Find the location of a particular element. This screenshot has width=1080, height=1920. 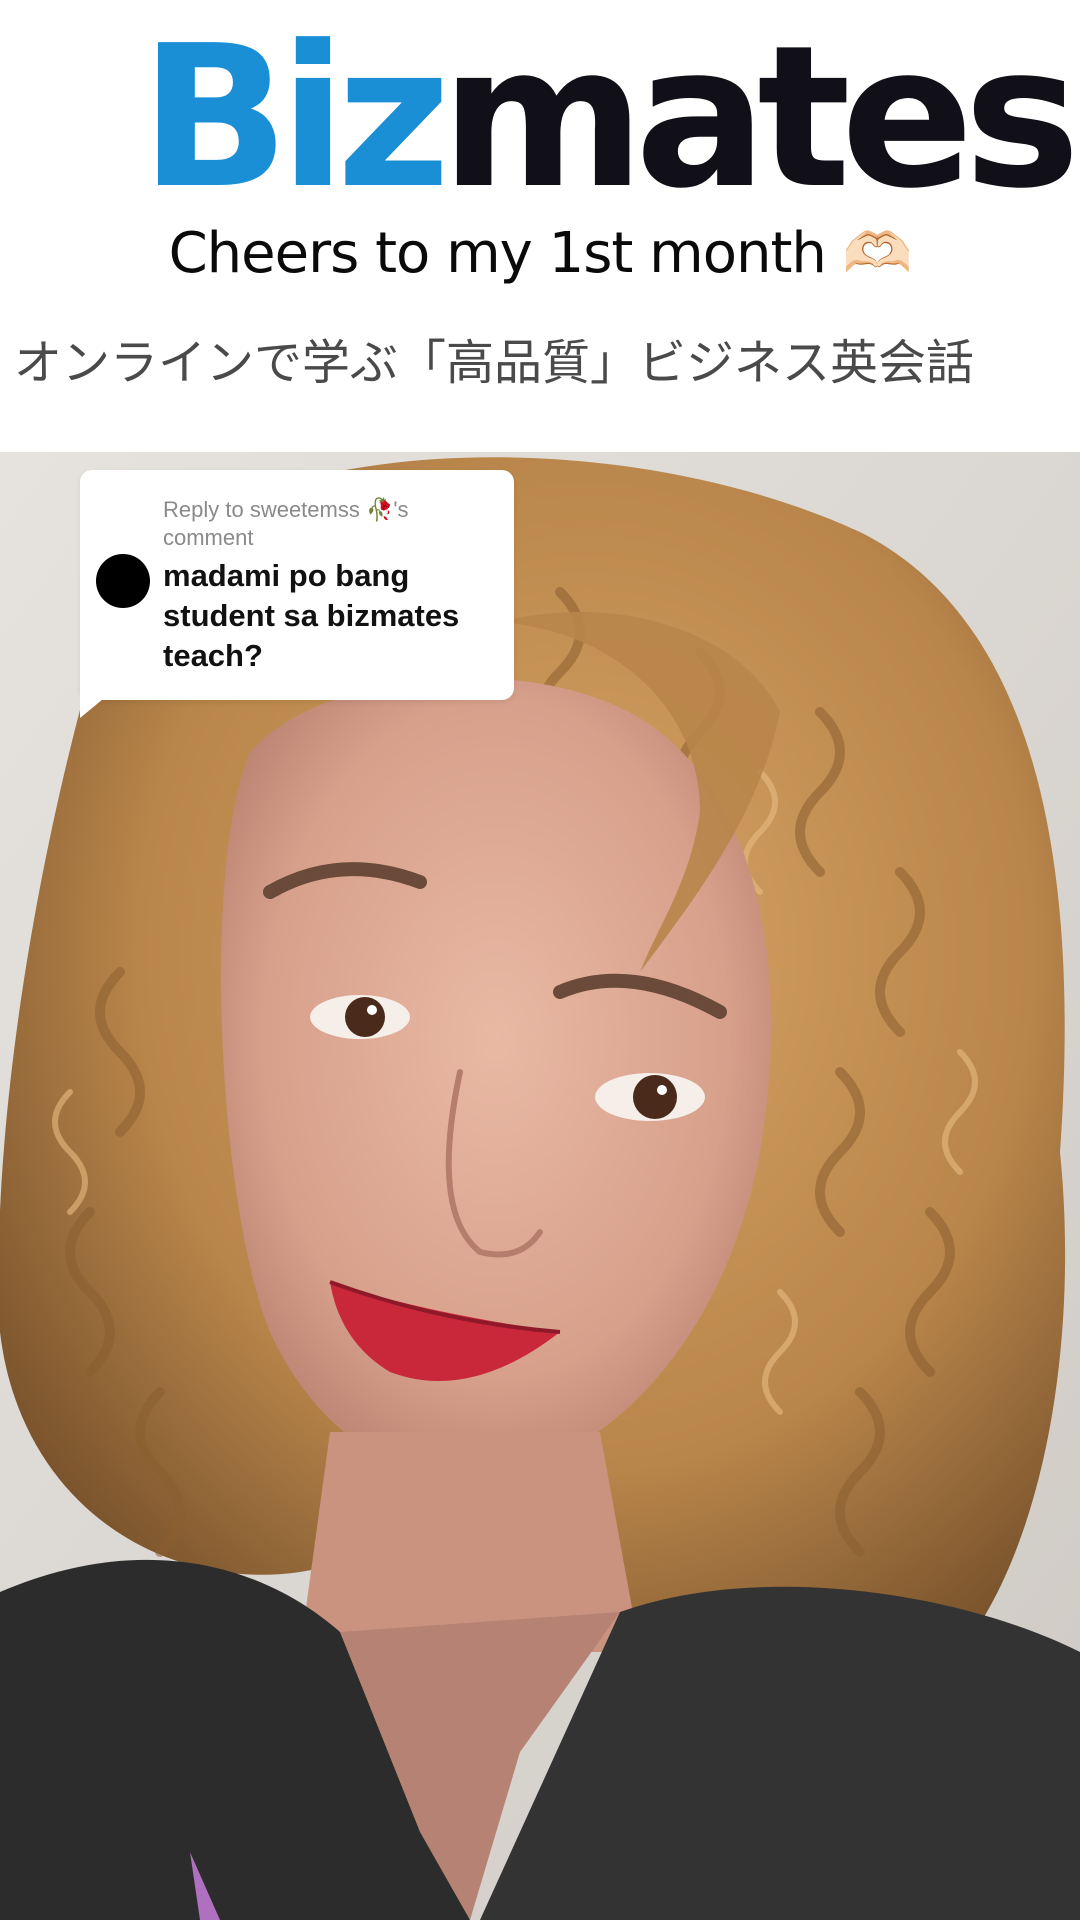

reply-card-tail is located at coordinates (97, 704).